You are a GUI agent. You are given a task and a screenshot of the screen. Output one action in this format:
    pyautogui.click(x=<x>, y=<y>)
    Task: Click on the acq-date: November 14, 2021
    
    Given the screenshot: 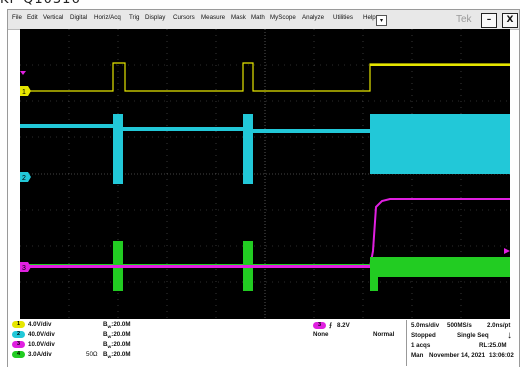 What is the action you would take?
    pyautogui.click(x=457, y=355)
    